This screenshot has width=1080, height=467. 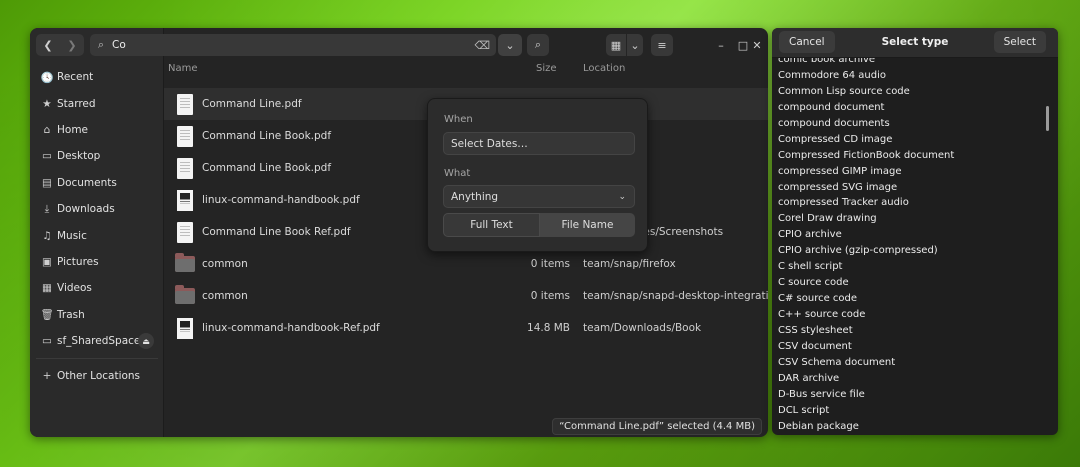 I want to click on list-item: CPIO archive, so click(x=915, y=235).